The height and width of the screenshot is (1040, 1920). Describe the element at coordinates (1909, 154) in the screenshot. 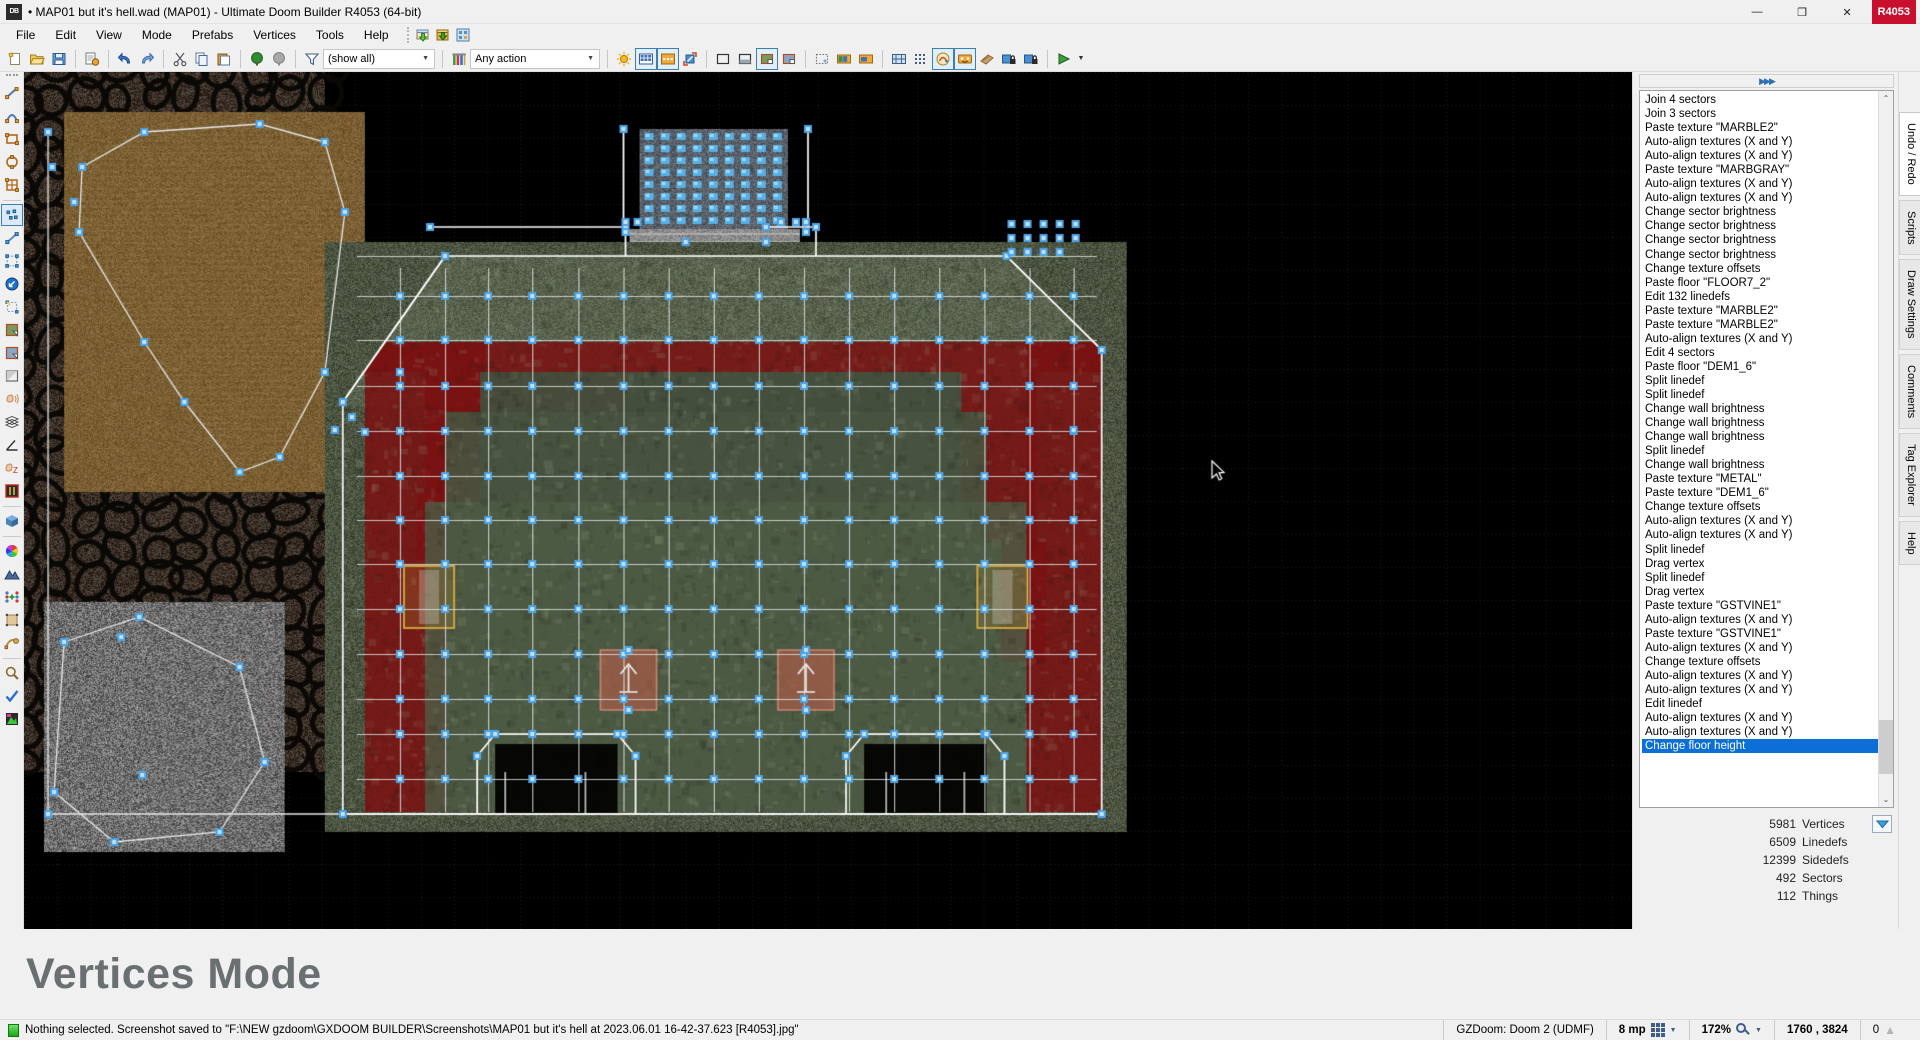

I see `tab-undo-redo: Undo / Redo` at that location.